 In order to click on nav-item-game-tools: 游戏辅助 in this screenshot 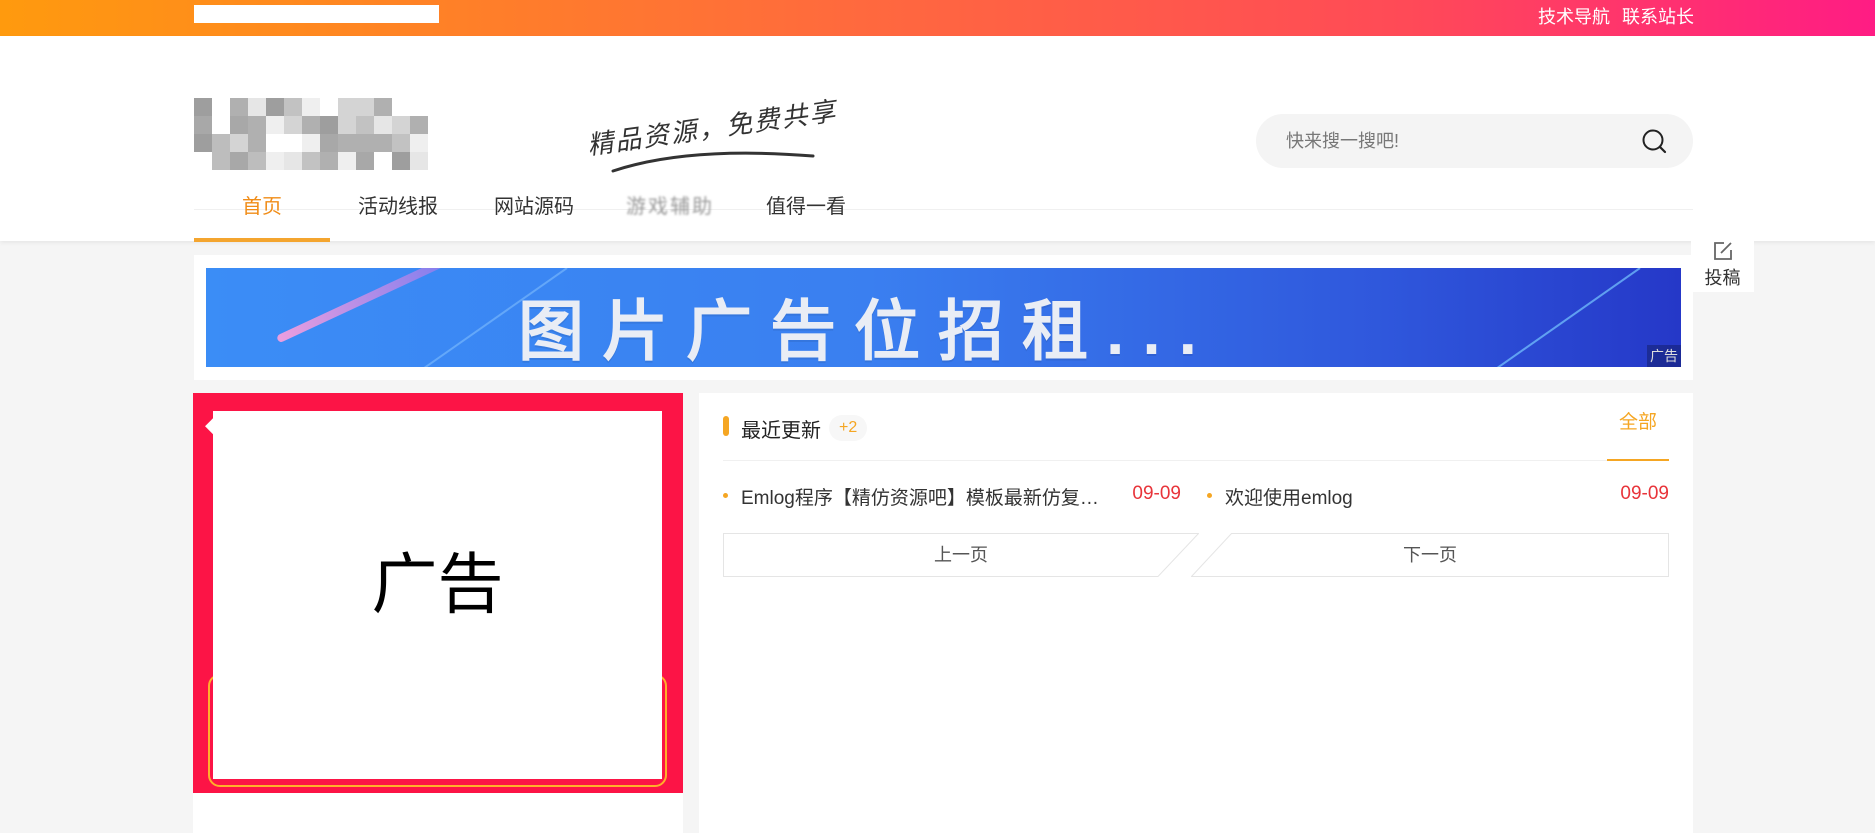, I will do `click(670, 207)`.